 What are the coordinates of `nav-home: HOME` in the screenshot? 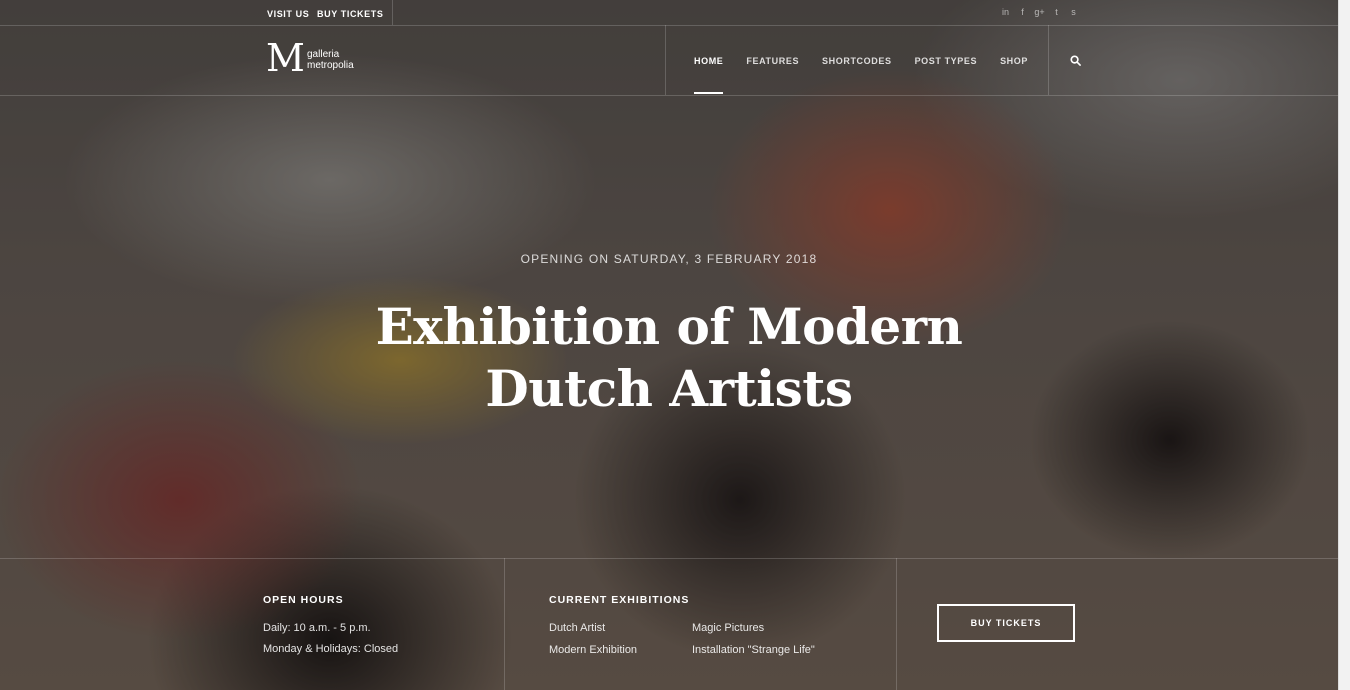 It's located at (709, 75).